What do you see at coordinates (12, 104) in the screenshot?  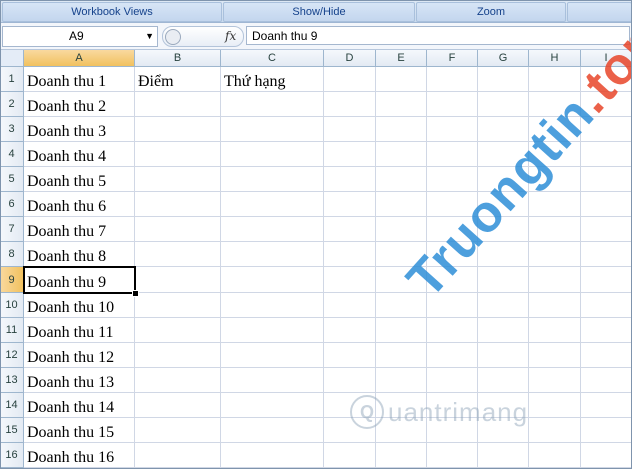 I see `row-header-2: 2` at bounding box center [12, 104].